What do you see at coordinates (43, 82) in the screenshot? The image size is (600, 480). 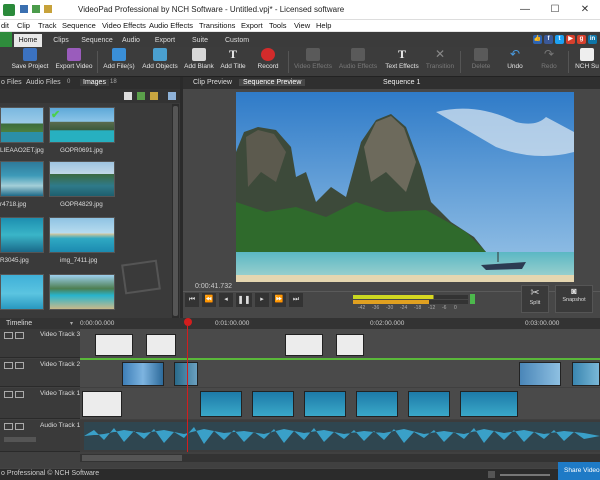 I see `tab-audio-files: Audio Files` at bounding box center [43, 82].